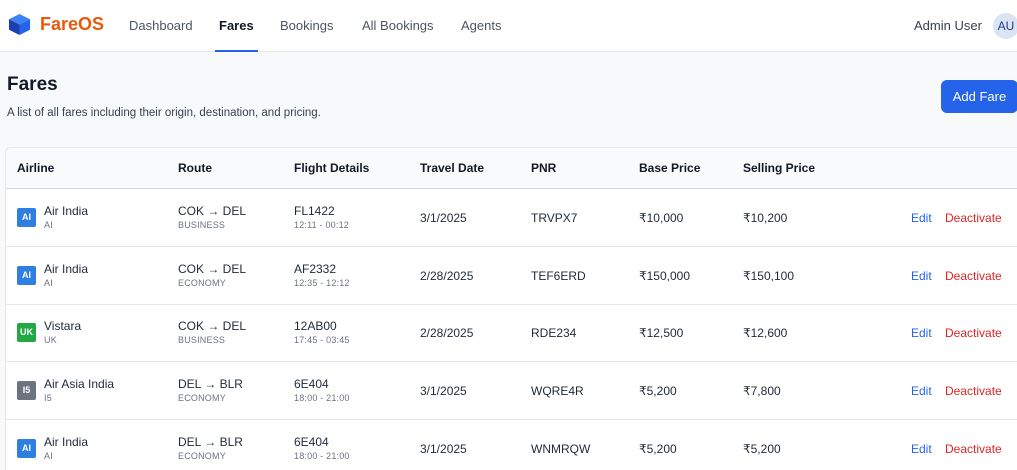  What do you see at coordinates (543, 168) in the screenshot?
I see `column-header-pnr: PNR` at bounding box center [543, 168].